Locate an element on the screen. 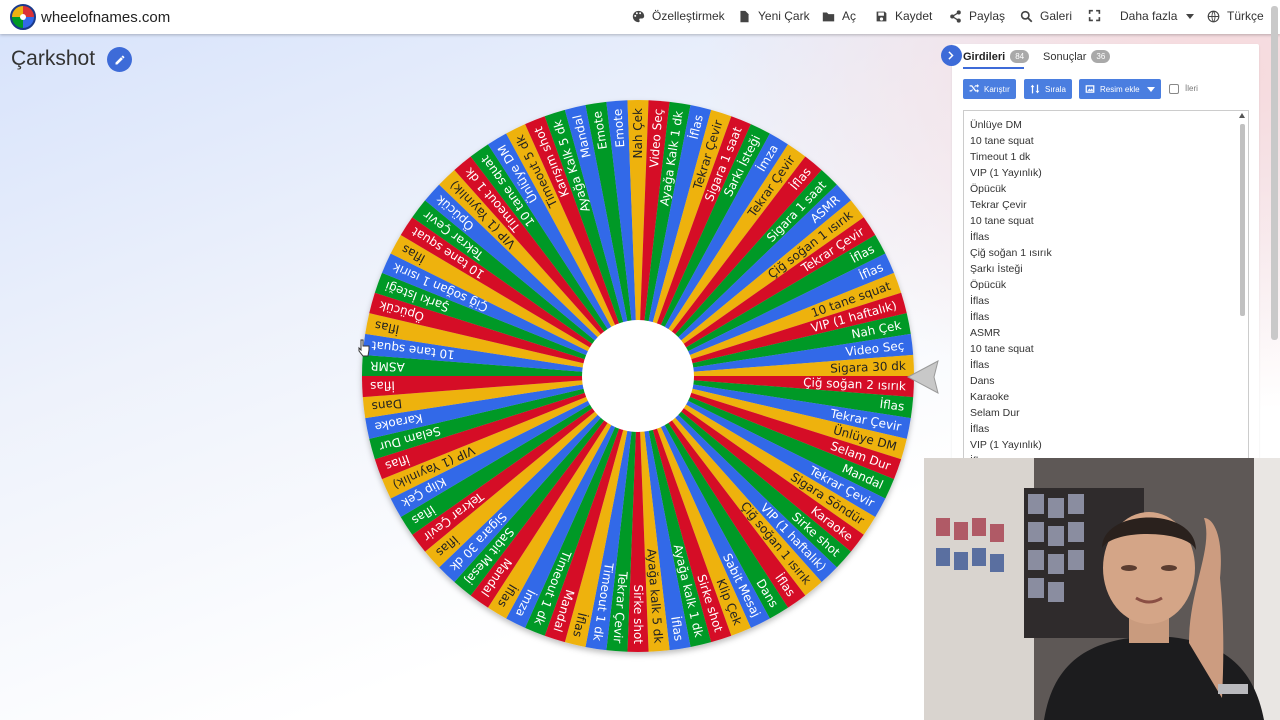 This screenshot has width=1280, height=720. new-wheel-label: Yeni Çark is located at coordinates (784, 16).